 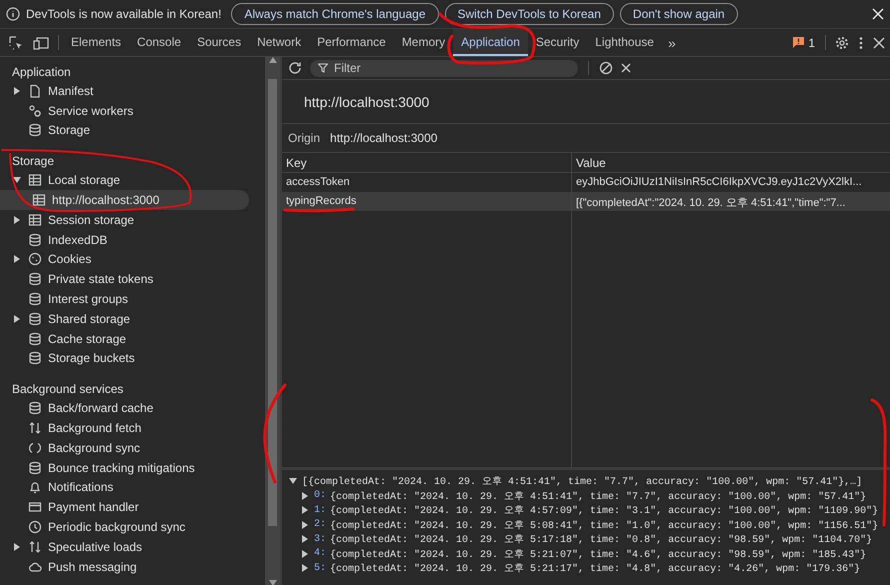 What do you see at coordinates (320, 510) in the screenshot?
I see `array-index: 1:` at bounding box center [320, 510].